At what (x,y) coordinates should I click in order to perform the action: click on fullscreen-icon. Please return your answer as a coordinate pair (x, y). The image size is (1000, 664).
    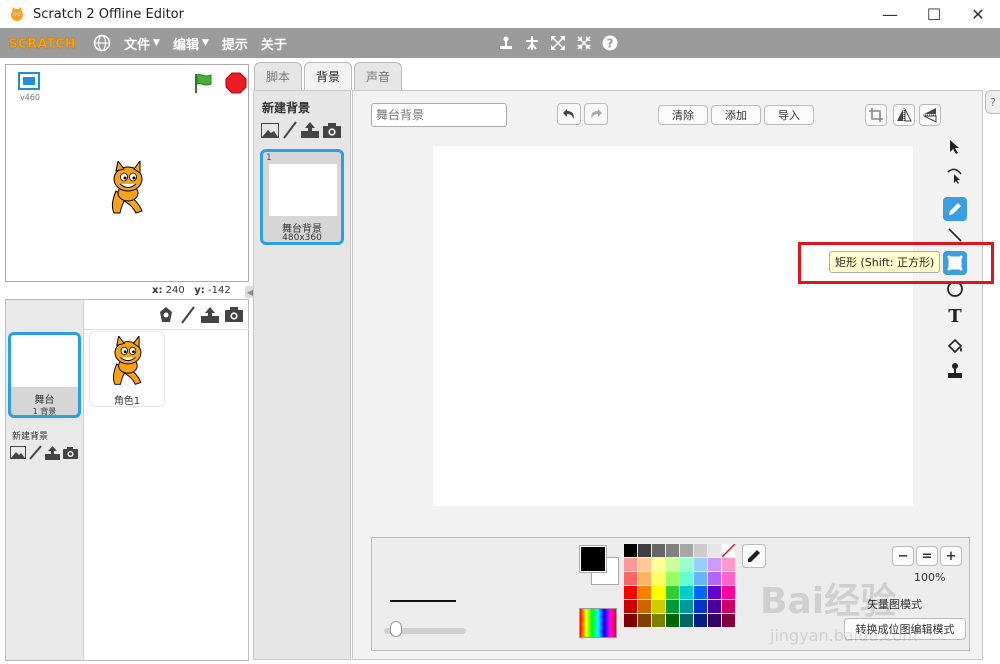
    Looking at the image, I should click on (29, 82).